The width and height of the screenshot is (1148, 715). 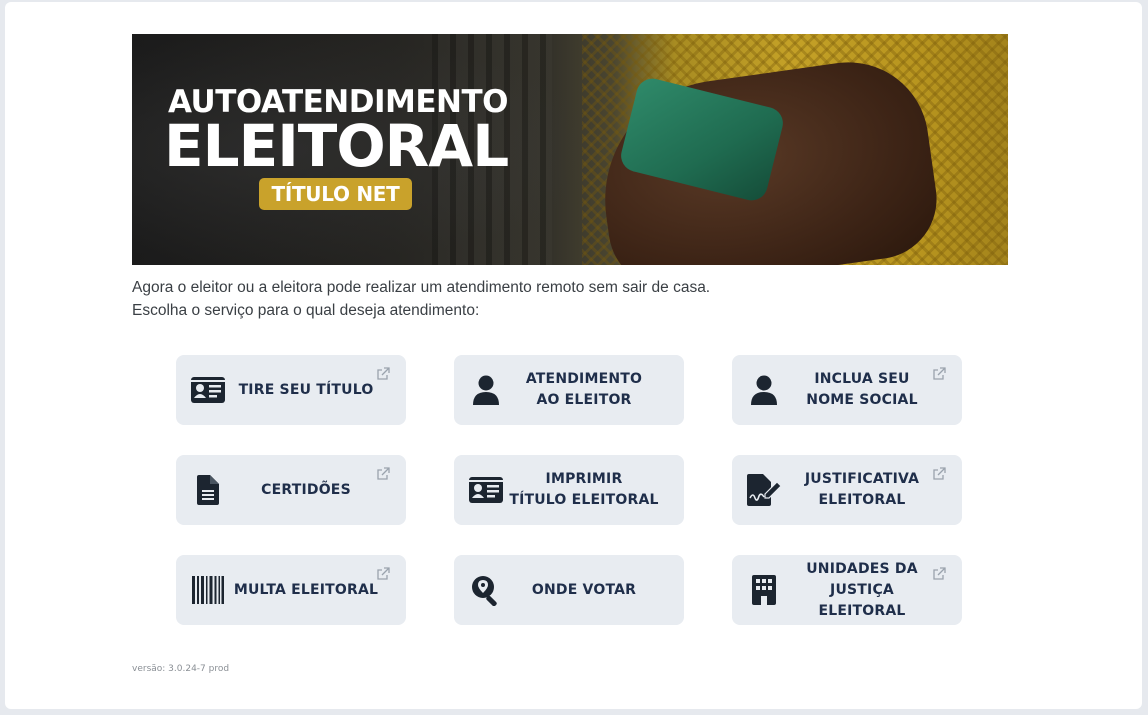 I want to click on service-certidoes-button: CERTIDÕES, so click(x=291, y=490).